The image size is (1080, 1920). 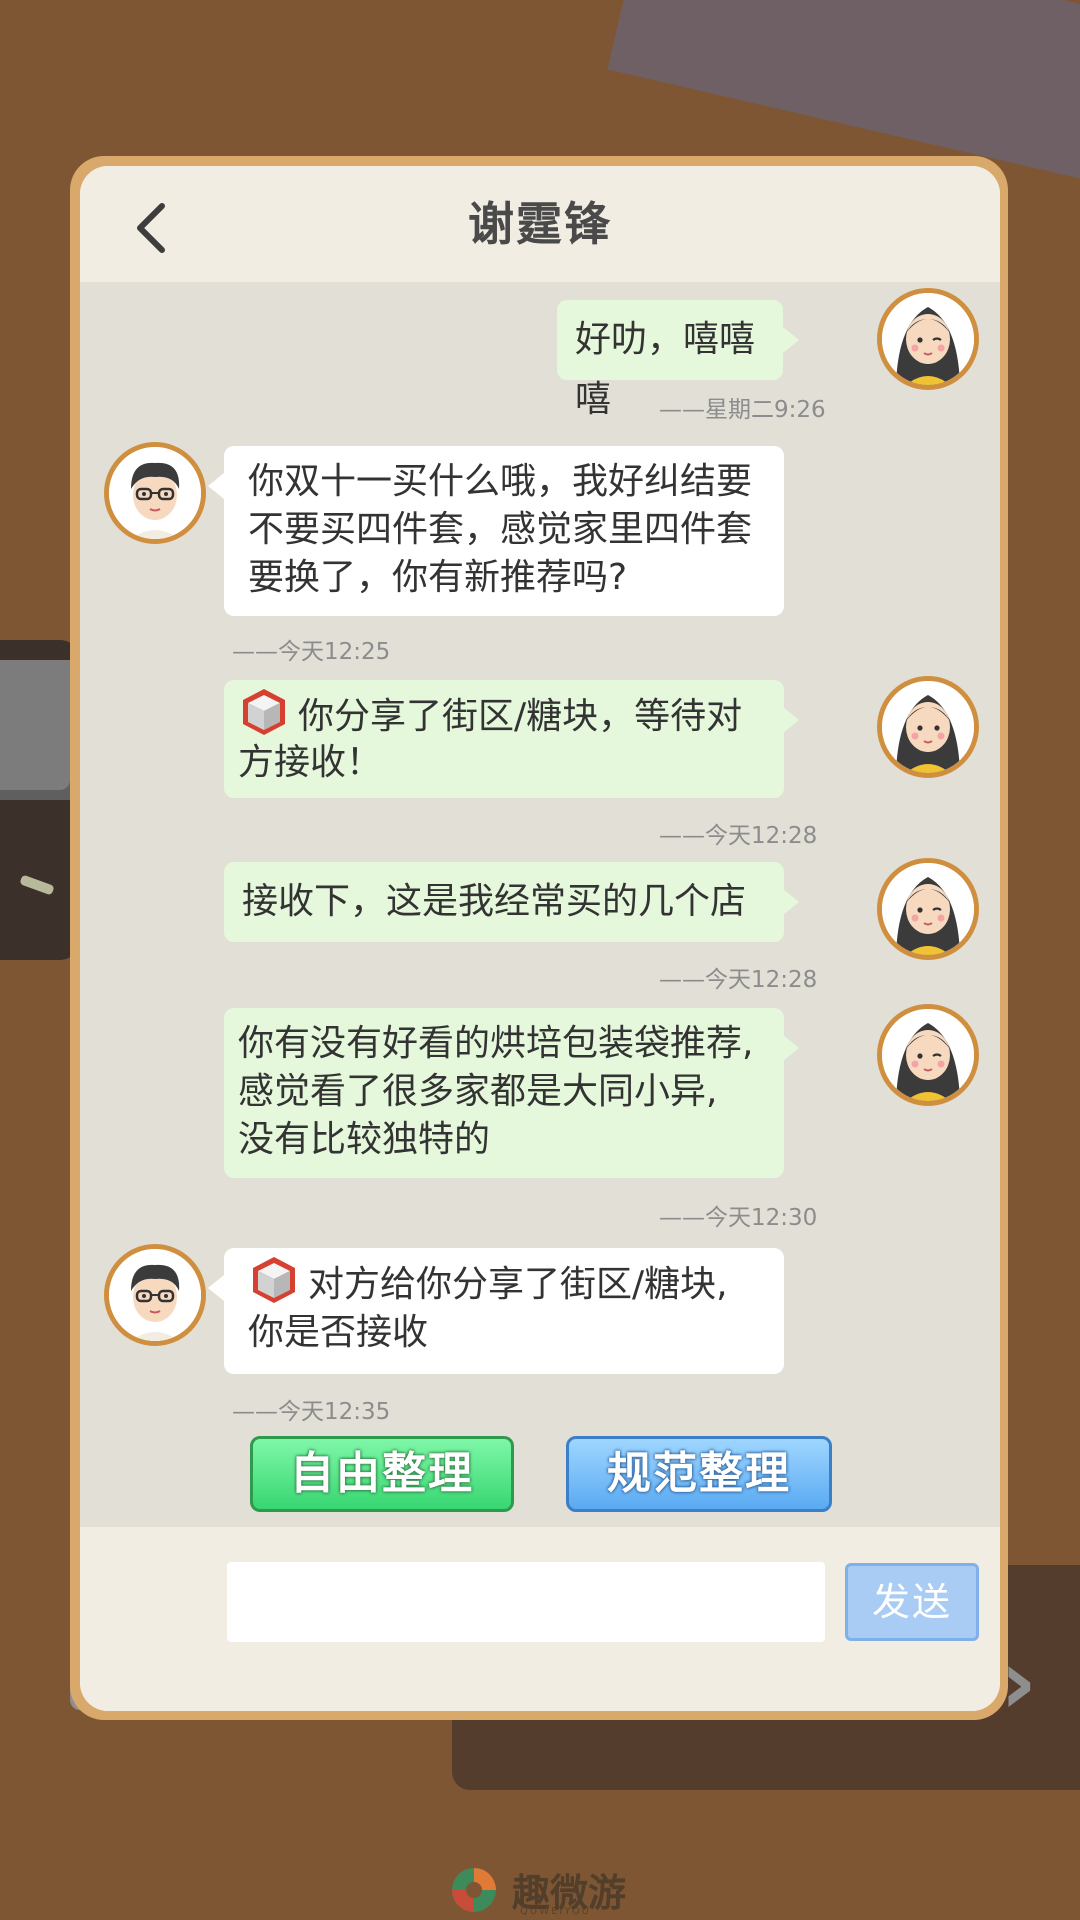 I want to click on background-building, so click(x=40, y=730).